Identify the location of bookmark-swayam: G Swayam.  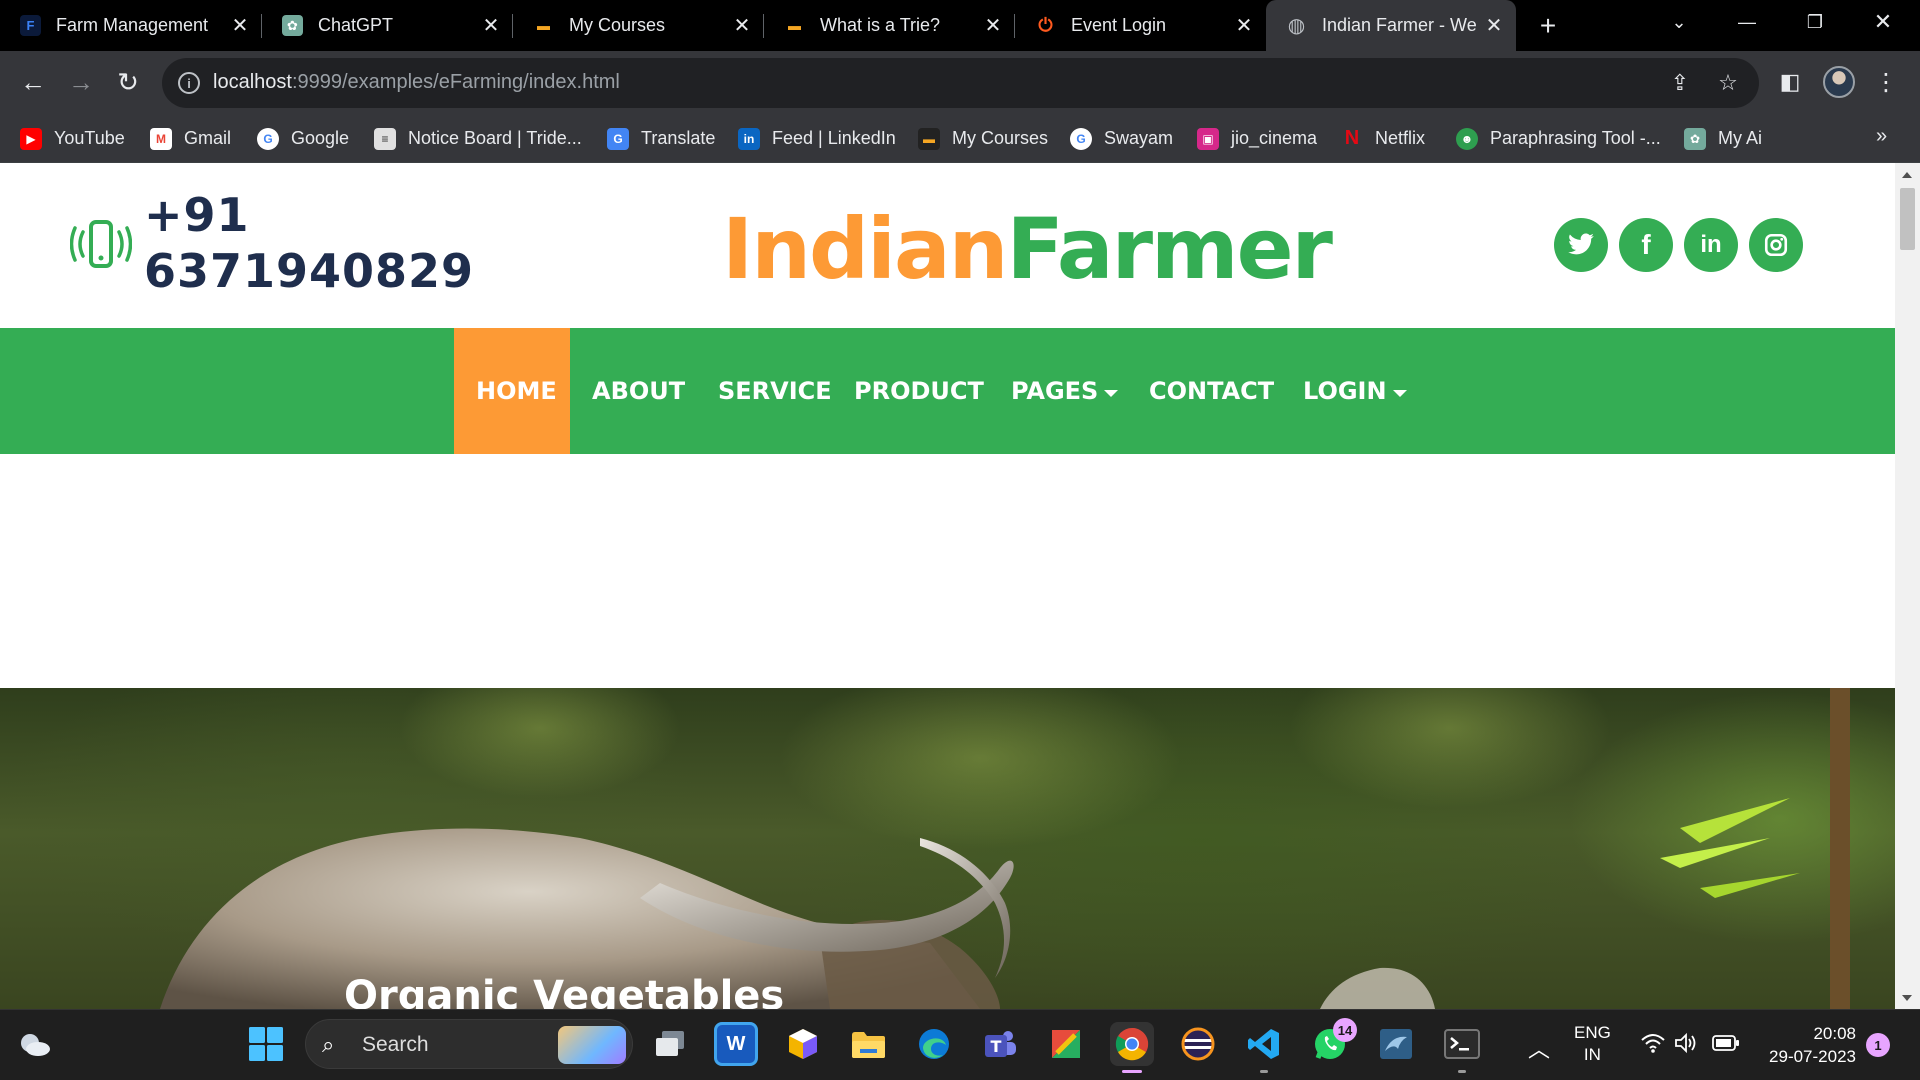
(1121, 138).